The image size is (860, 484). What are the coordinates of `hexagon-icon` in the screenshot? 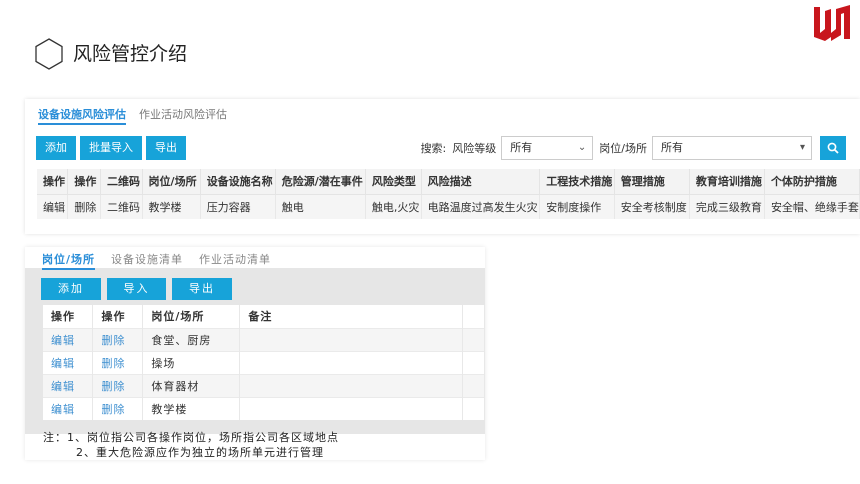 It's located at (49, 54).